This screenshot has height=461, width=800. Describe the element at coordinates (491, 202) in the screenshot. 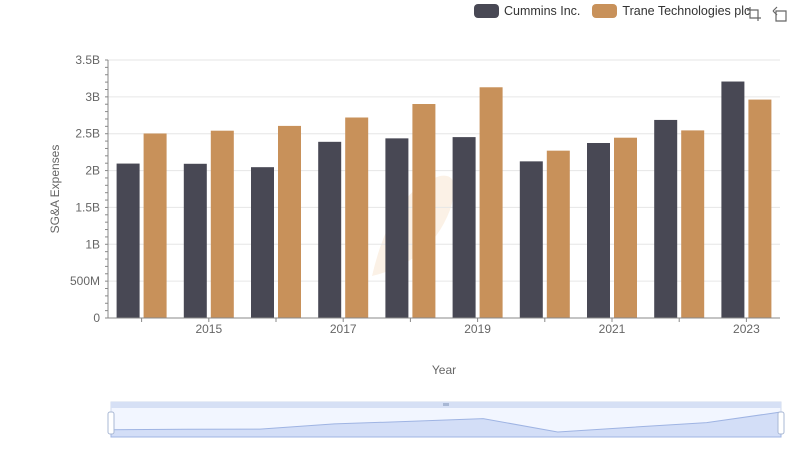

I see `bar-trane-2019` at that location.